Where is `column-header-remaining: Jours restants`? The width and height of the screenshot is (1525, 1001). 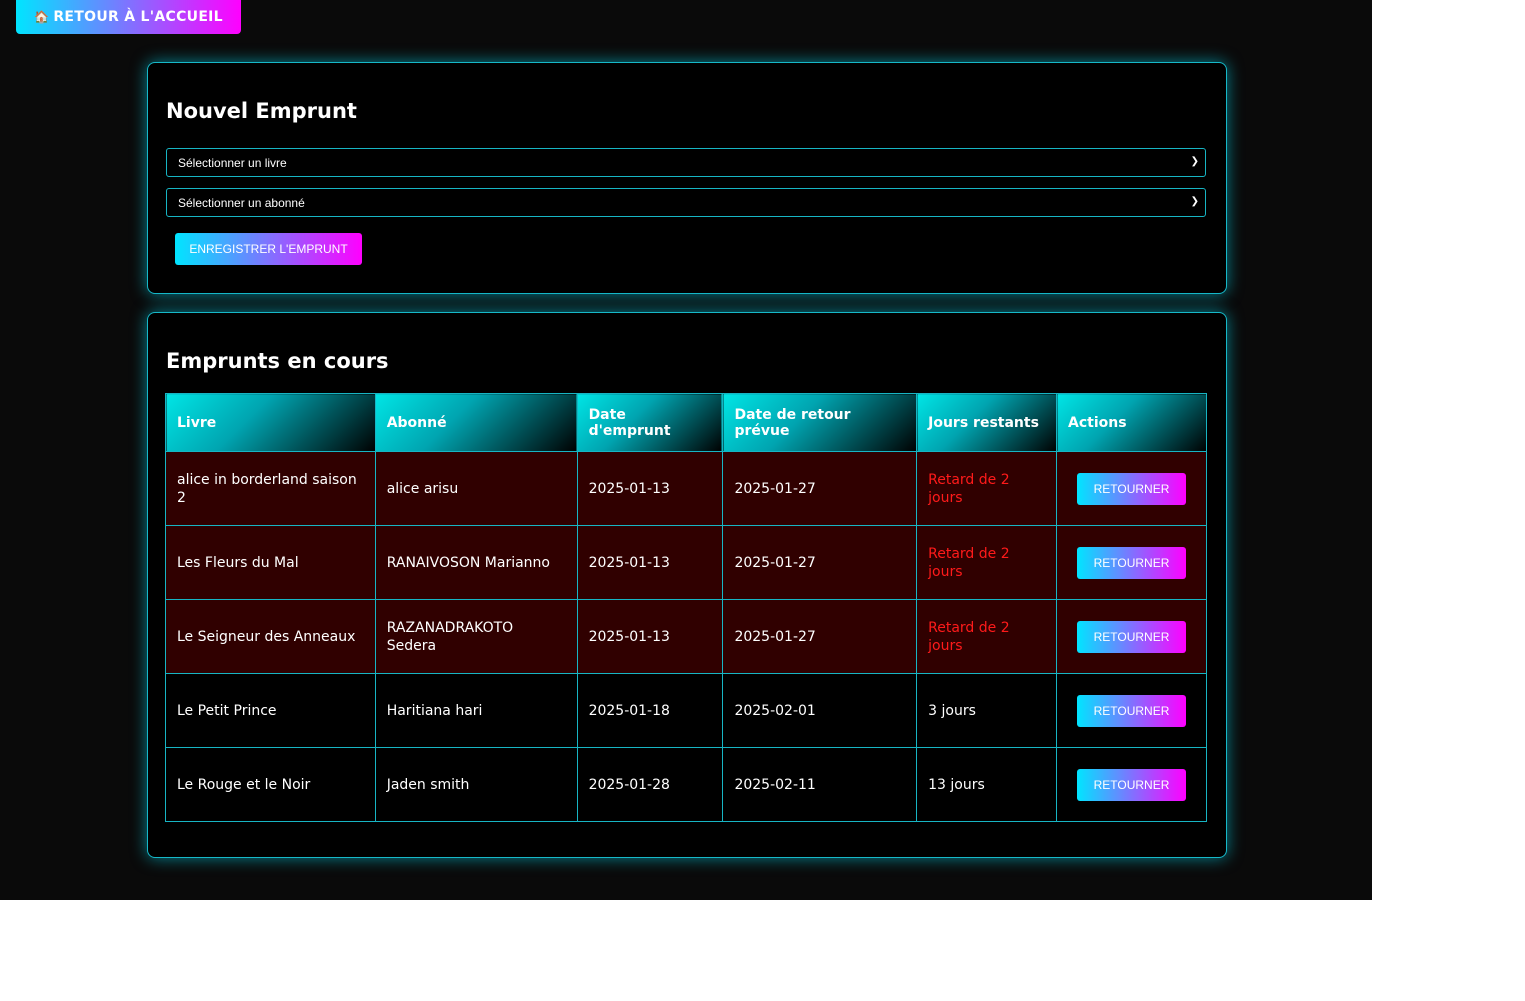
column-header-remaining: Jours restants is located at coordinates (986, 422).